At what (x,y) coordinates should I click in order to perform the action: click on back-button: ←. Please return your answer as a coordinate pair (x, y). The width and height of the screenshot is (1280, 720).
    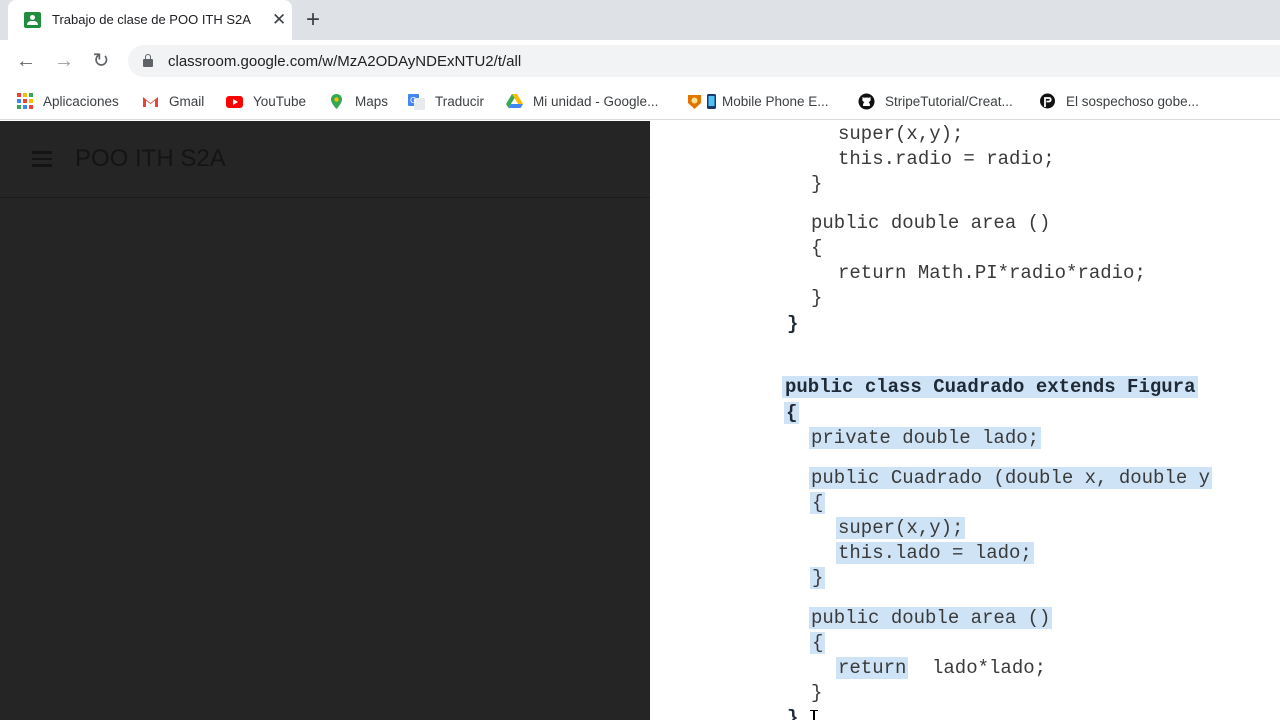
    Looking at the image, I should click on (26, 61).